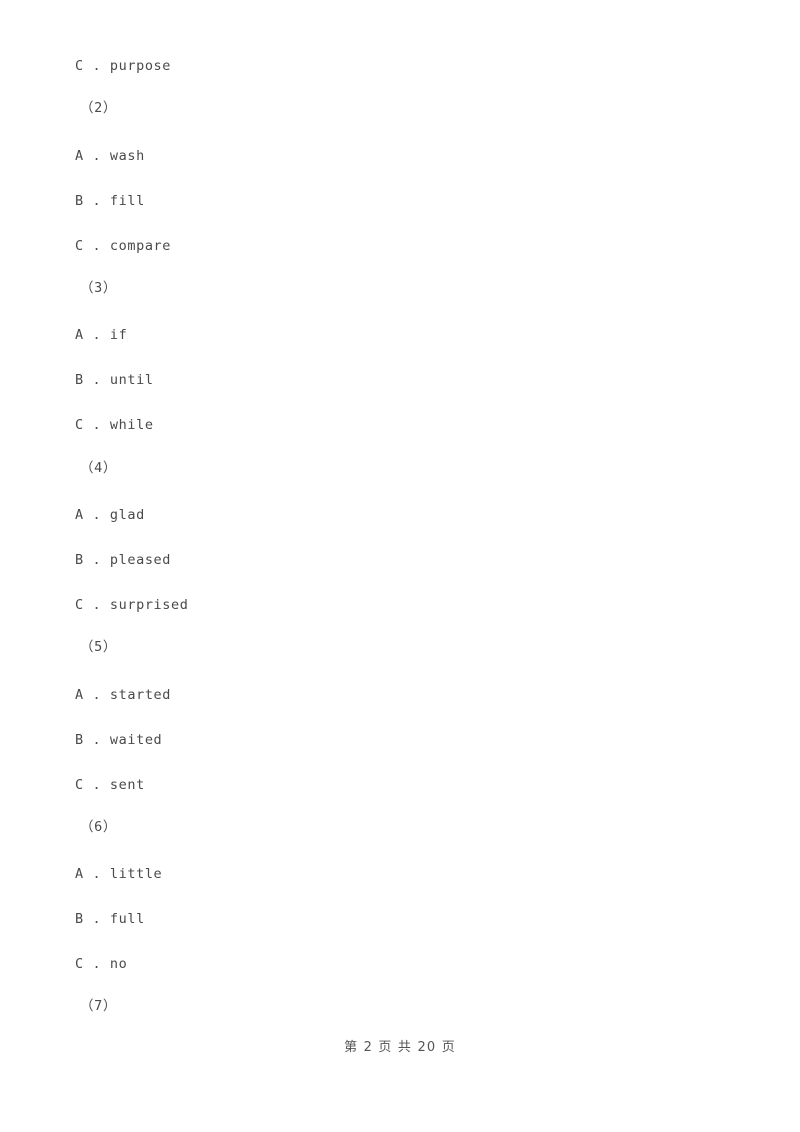 The height and width of the screenshot is (1132, 800). Describe the element at coordinates (98, 1006) in the screenshot. I see `question-number: （7）` at that location.